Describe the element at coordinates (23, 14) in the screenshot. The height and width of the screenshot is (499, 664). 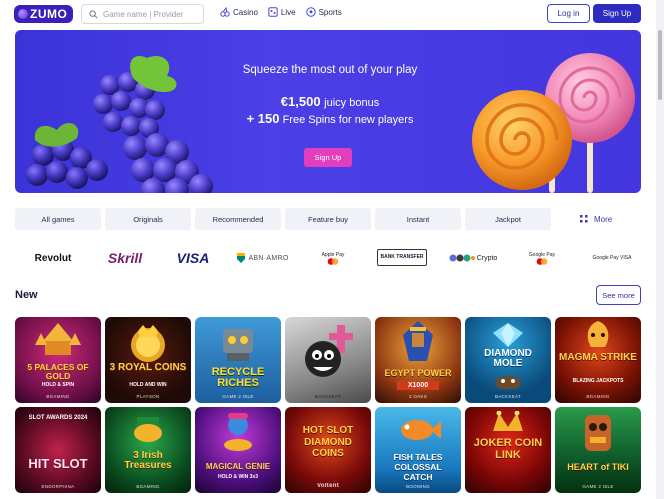
I see `grape-icon` at that location.